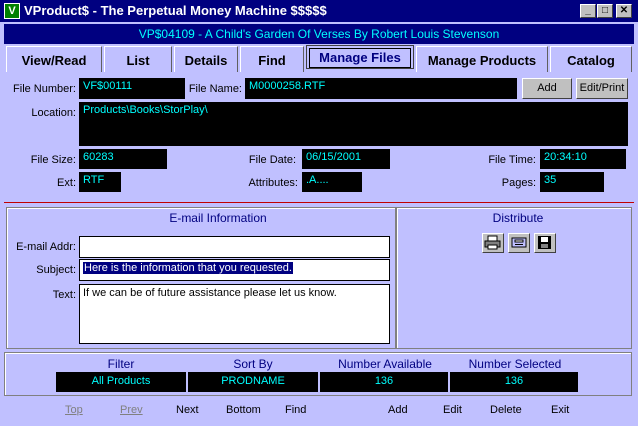 This screenshot has width=638, height=426. Describe the element at coordinates (605, 11) in the screenshot. I see `maximize-button: □` at that location.